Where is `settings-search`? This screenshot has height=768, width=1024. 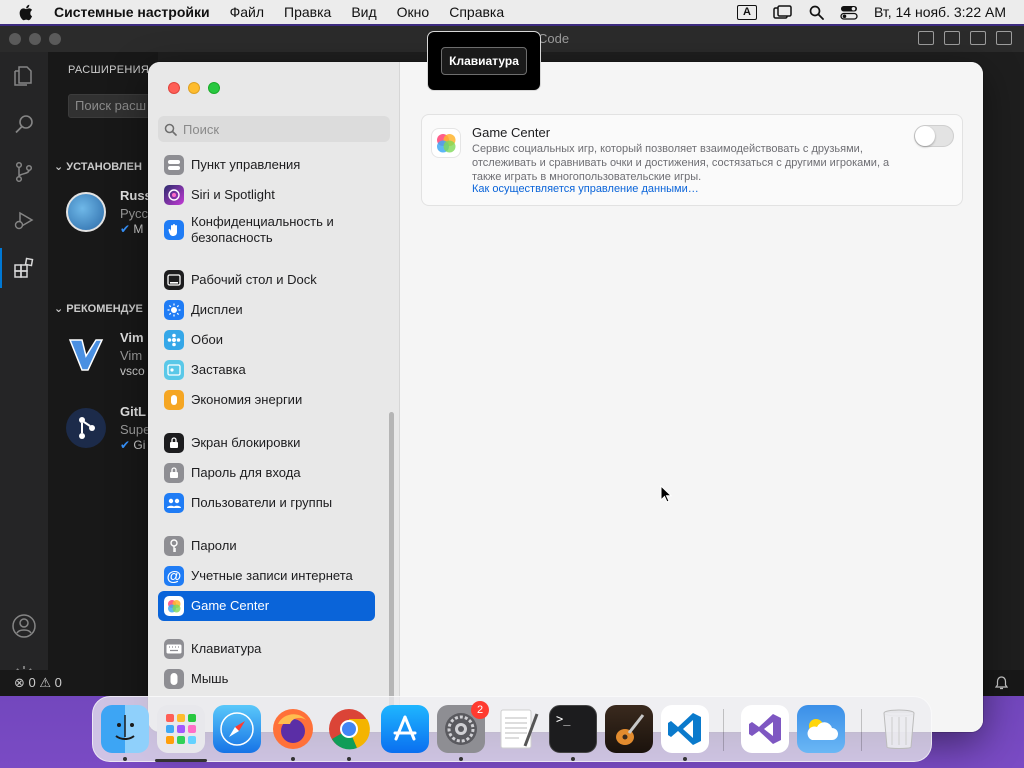 settings-search is located at coordinates (274, 129).